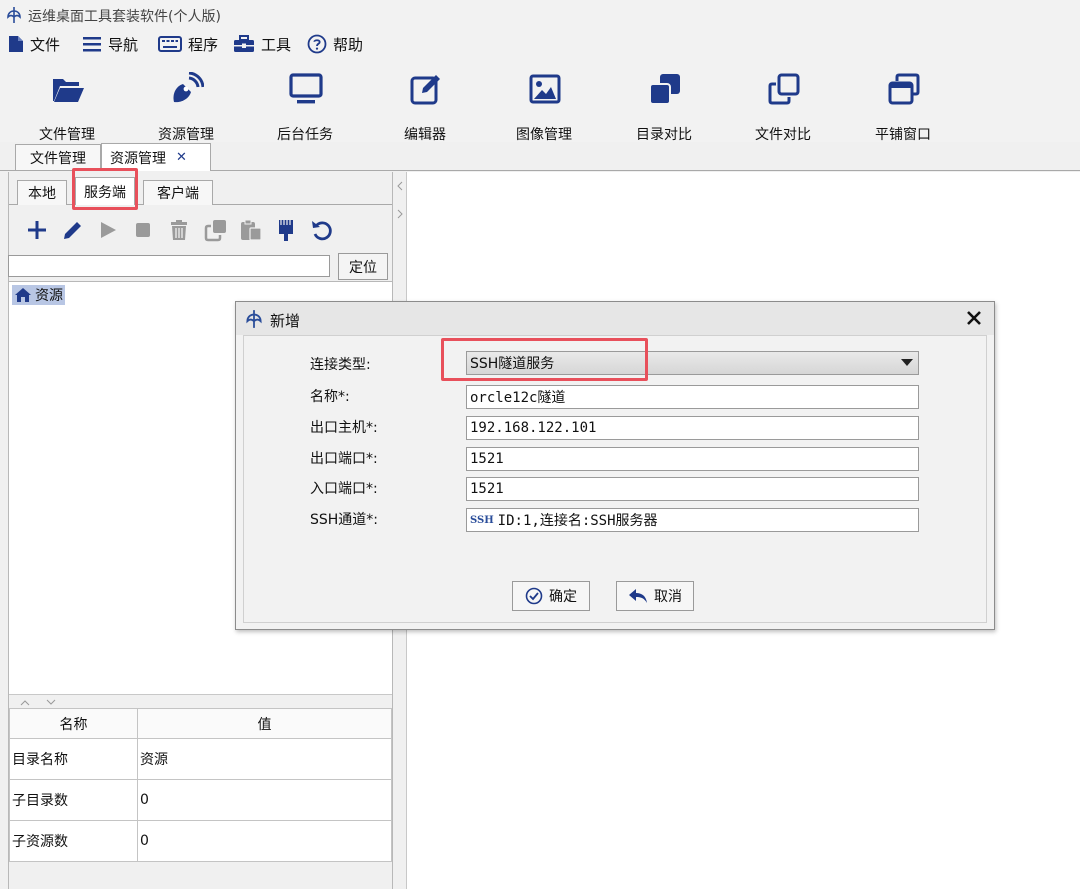 The image size is (1080, 889). I want to click on cancel-button-label: 取消, so click(668, 597).